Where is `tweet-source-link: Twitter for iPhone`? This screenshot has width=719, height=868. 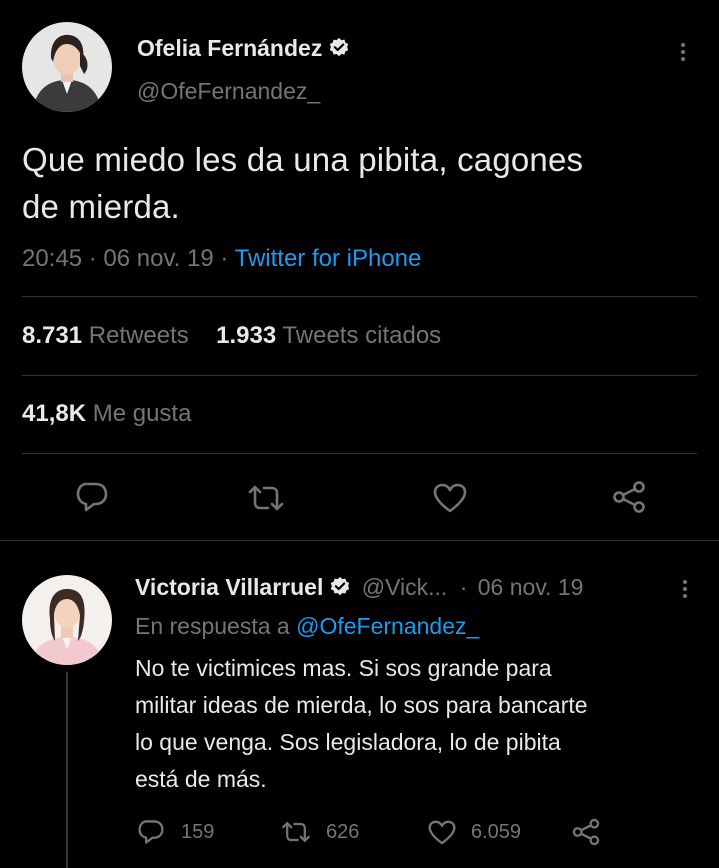 tweet-source-link: Twitter for iPhone is located at coordinates (328, 258).